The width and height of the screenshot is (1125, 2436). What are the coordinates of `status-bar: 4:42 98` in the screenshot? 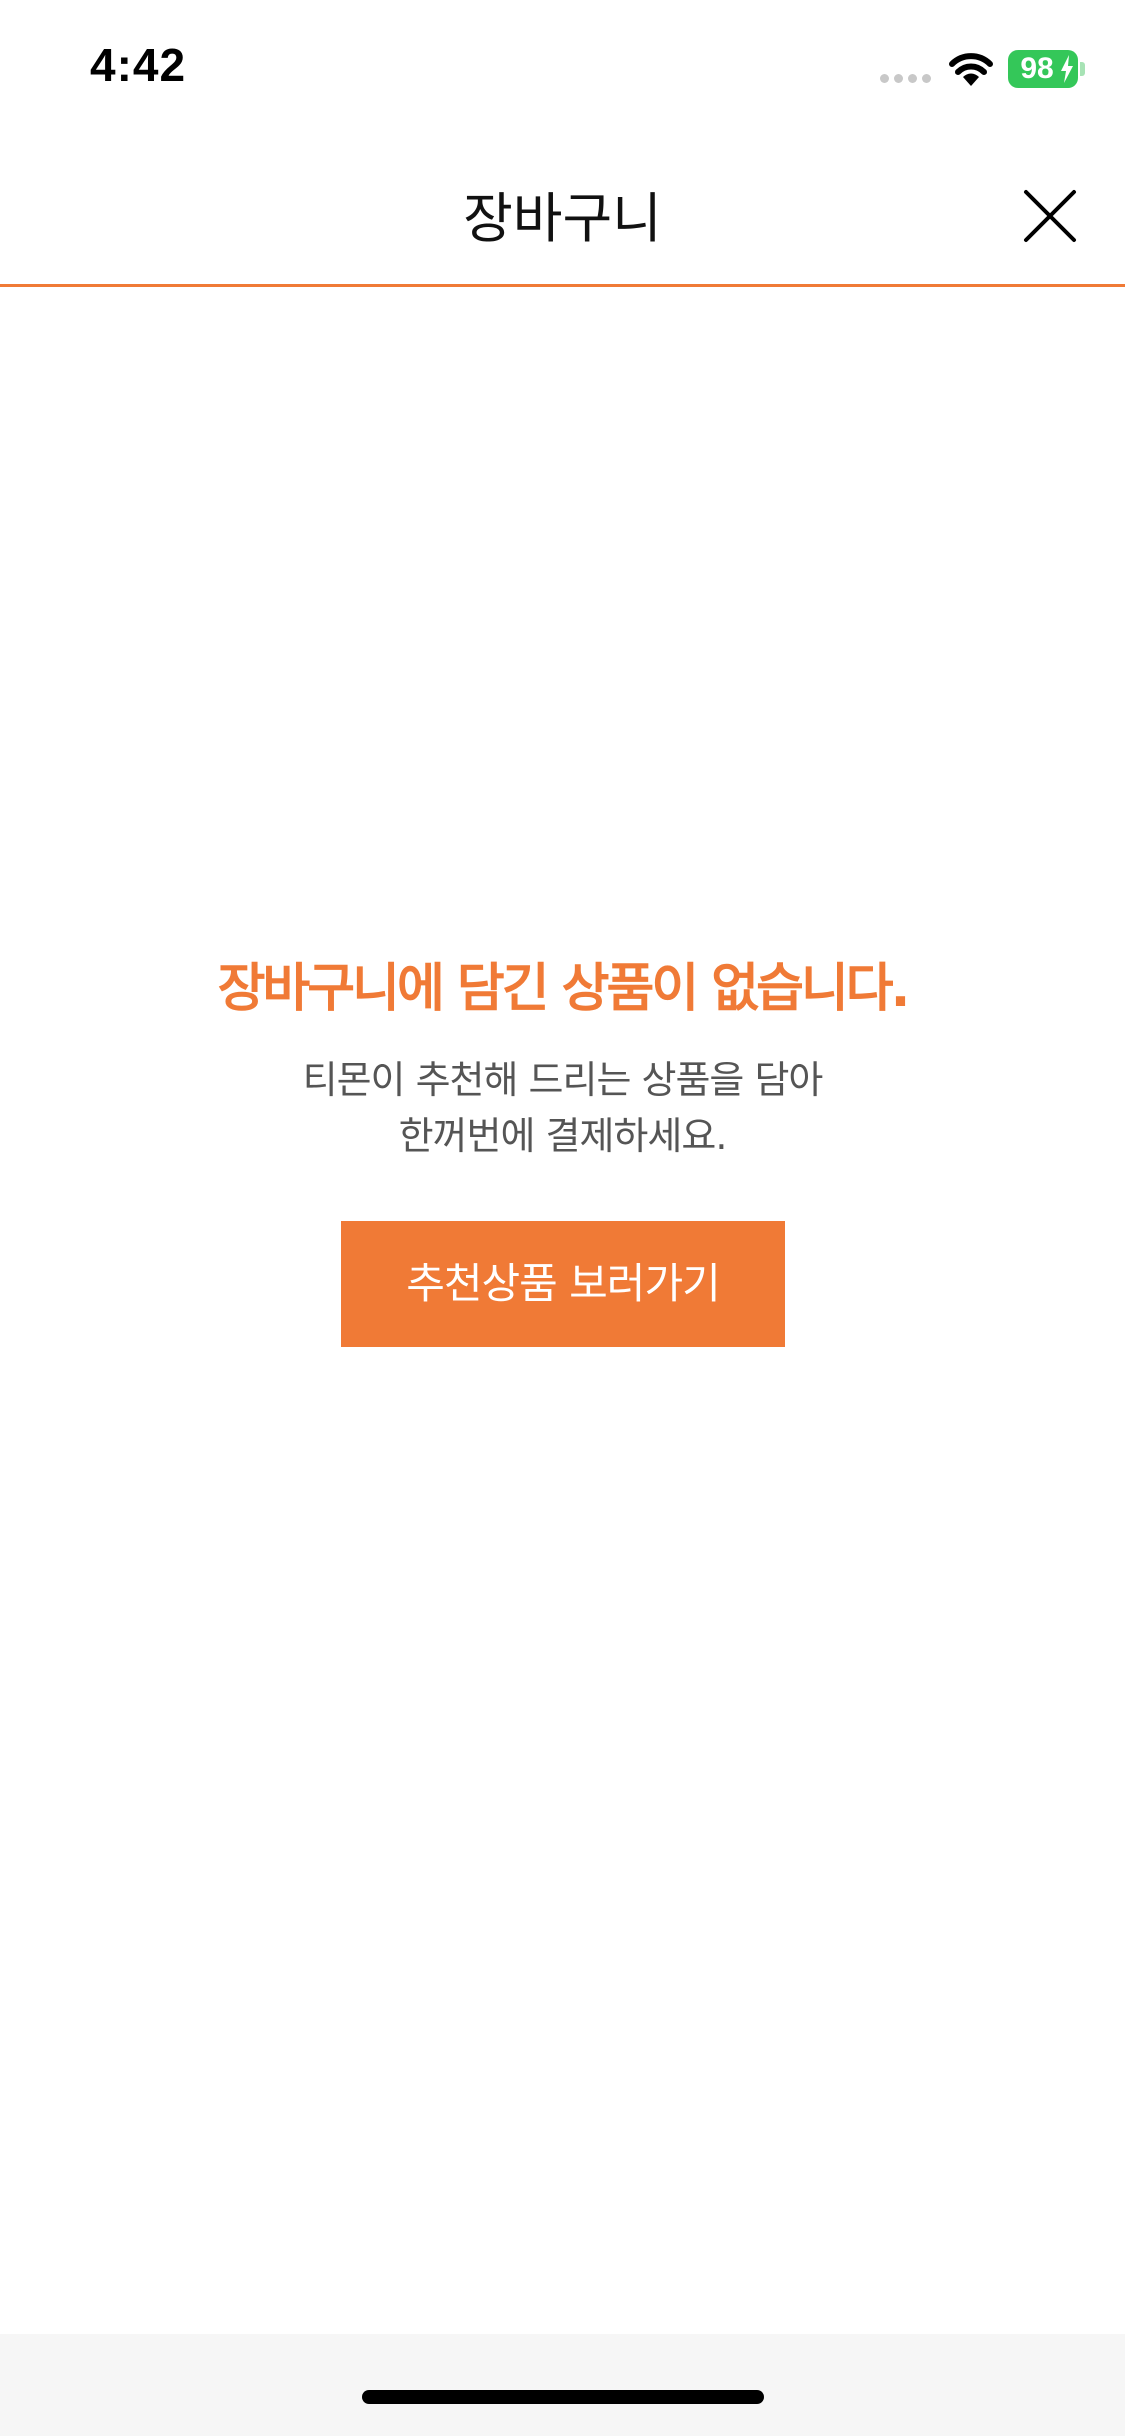 It's located at (562, 66).